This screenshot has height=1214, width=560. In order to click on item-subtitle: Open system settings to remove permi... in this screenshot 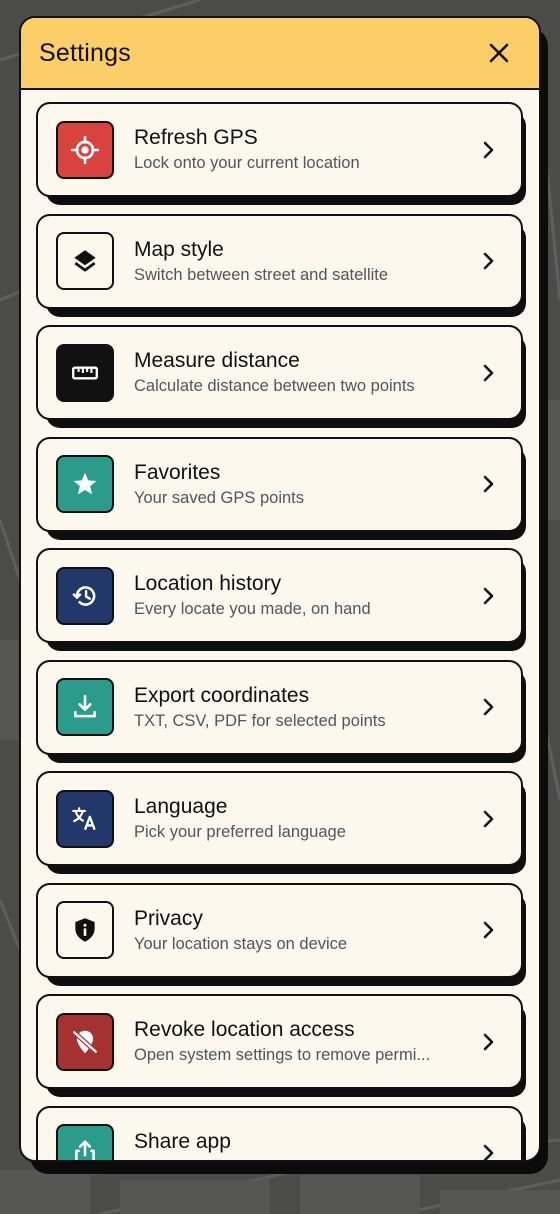, I will do `click(282, 1055)`.